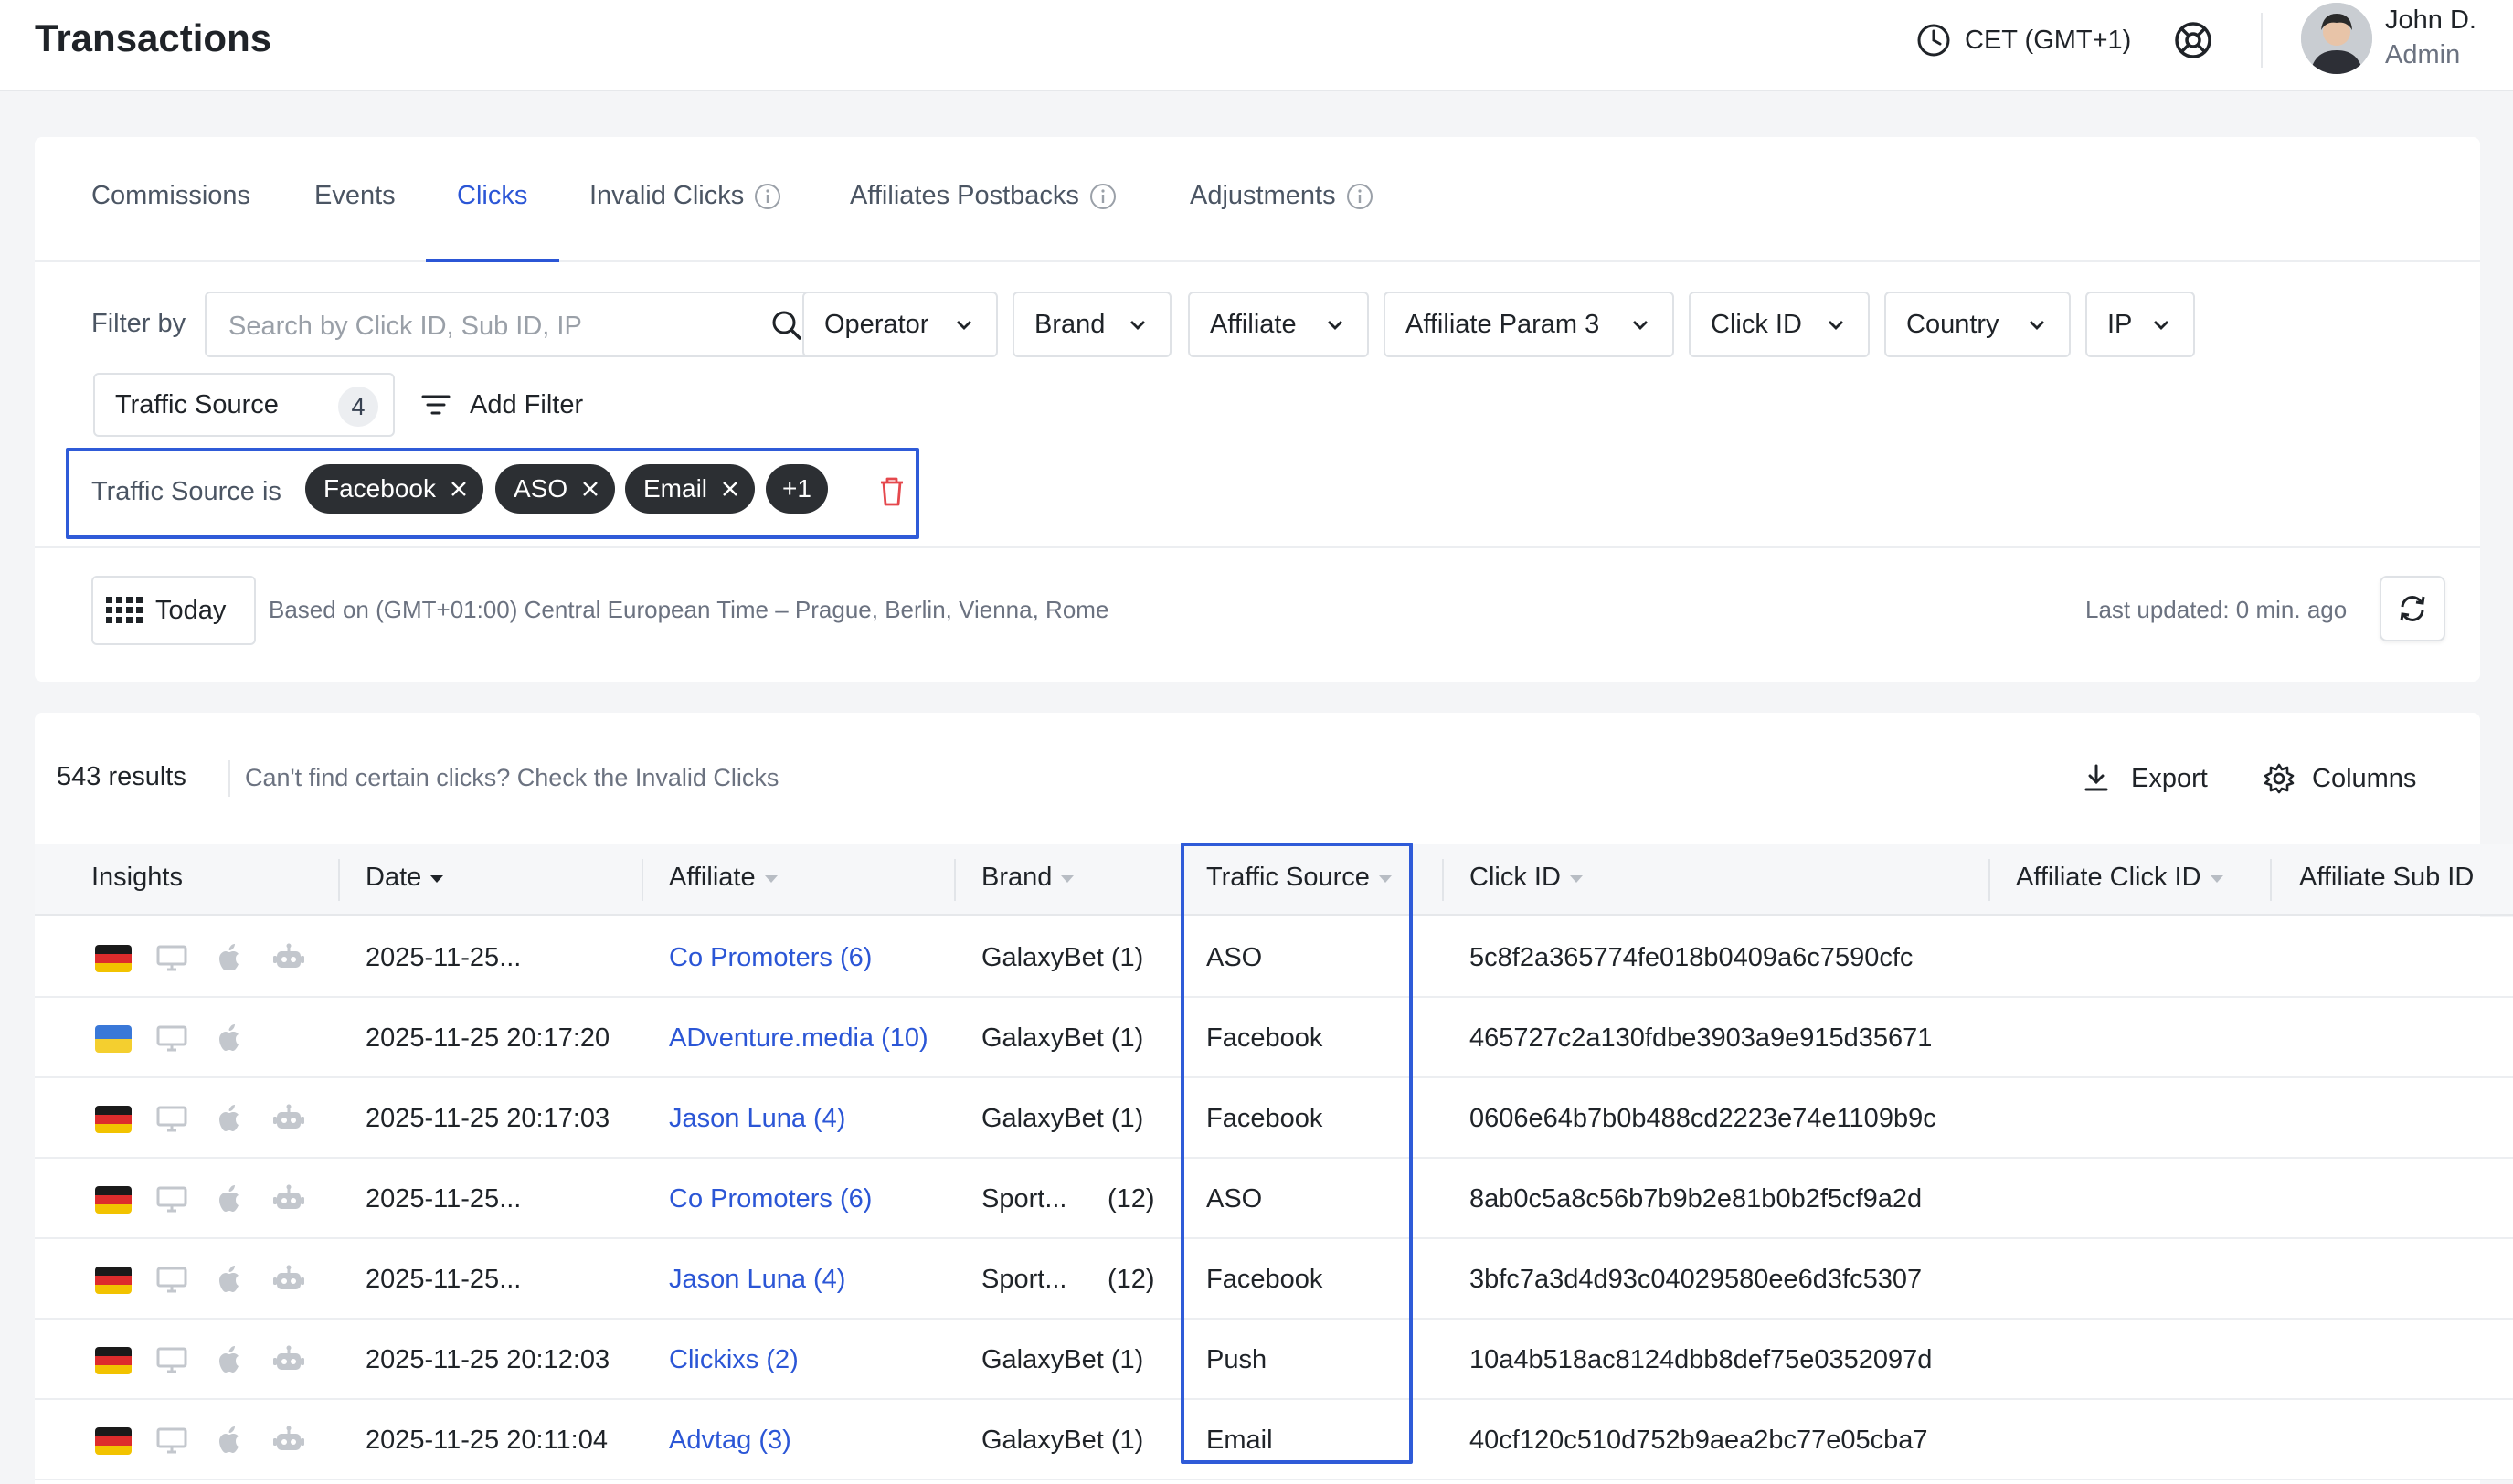 The image size is (2513, 1484). I want to click on operator-dropdown: Operator, so click(900, 324).